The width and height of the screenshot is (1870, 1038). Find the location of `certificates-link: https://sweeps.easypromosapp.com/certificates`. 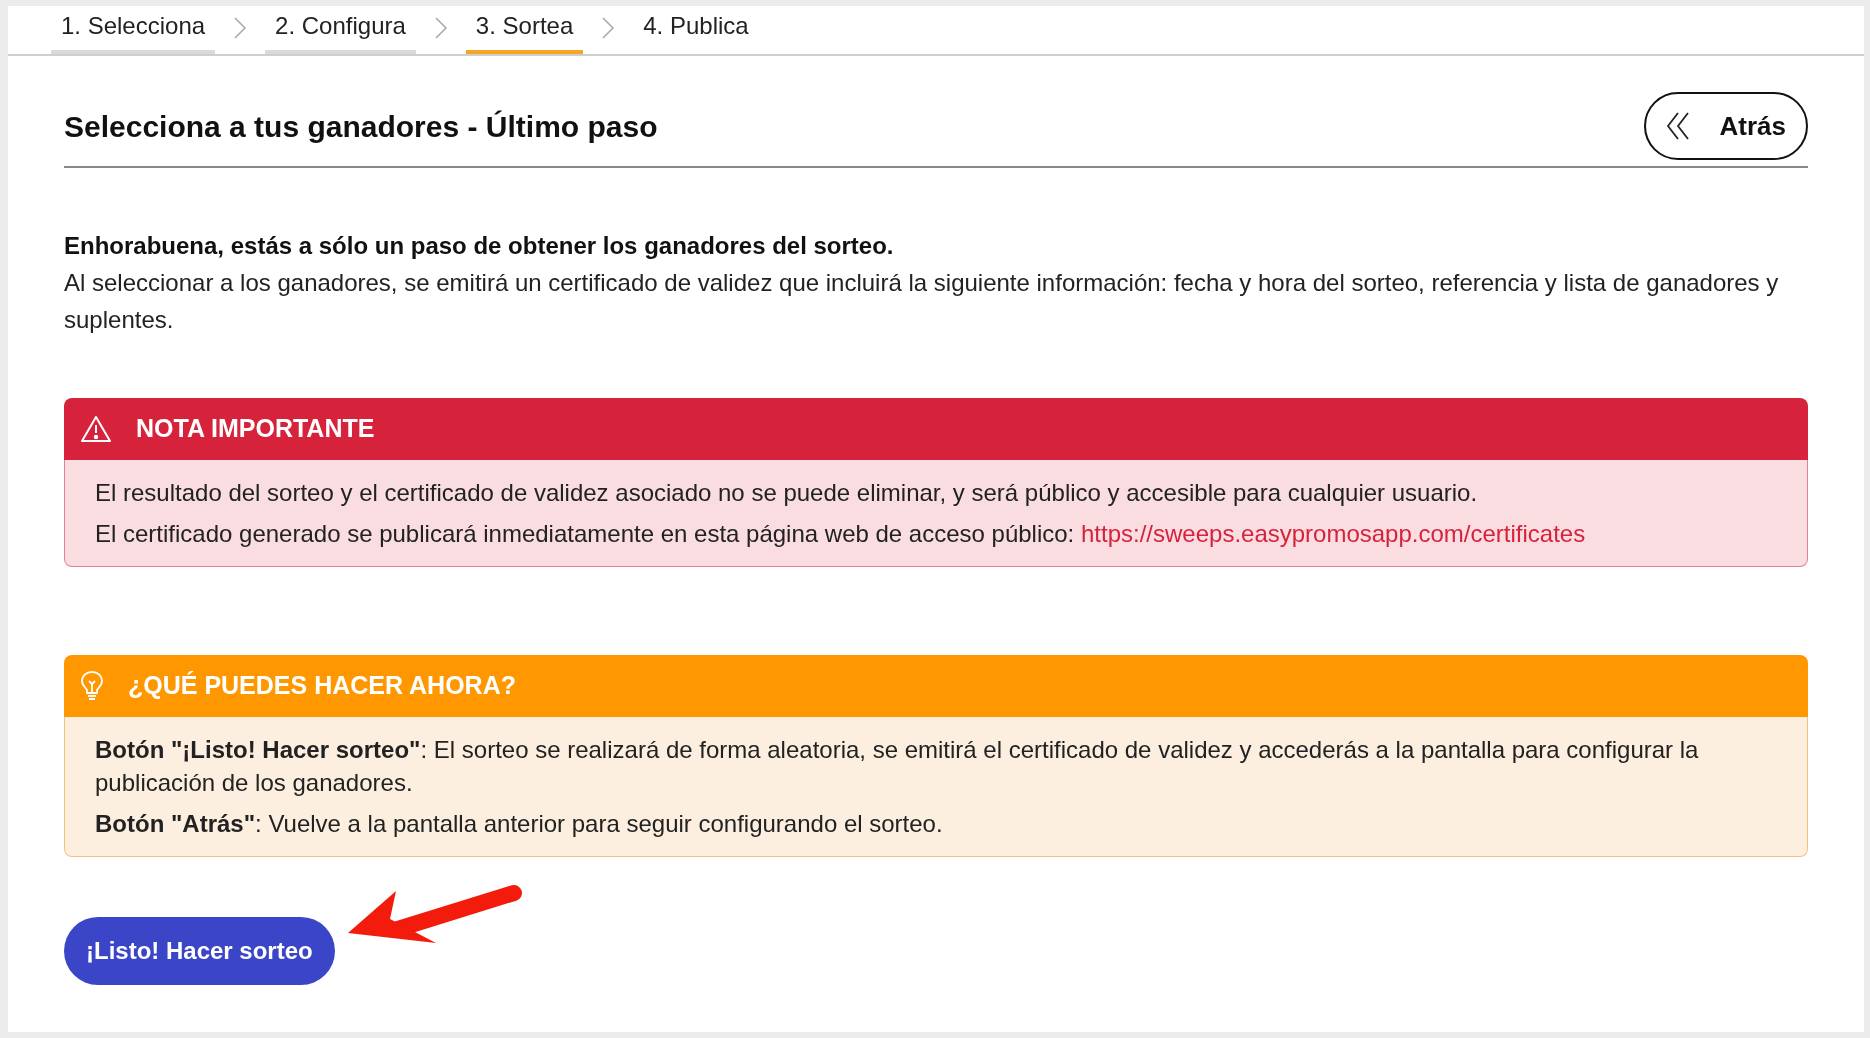

certificates-link: https://sweeps.easypromosapp.com/certificates is located at coordinates (1333, 533).